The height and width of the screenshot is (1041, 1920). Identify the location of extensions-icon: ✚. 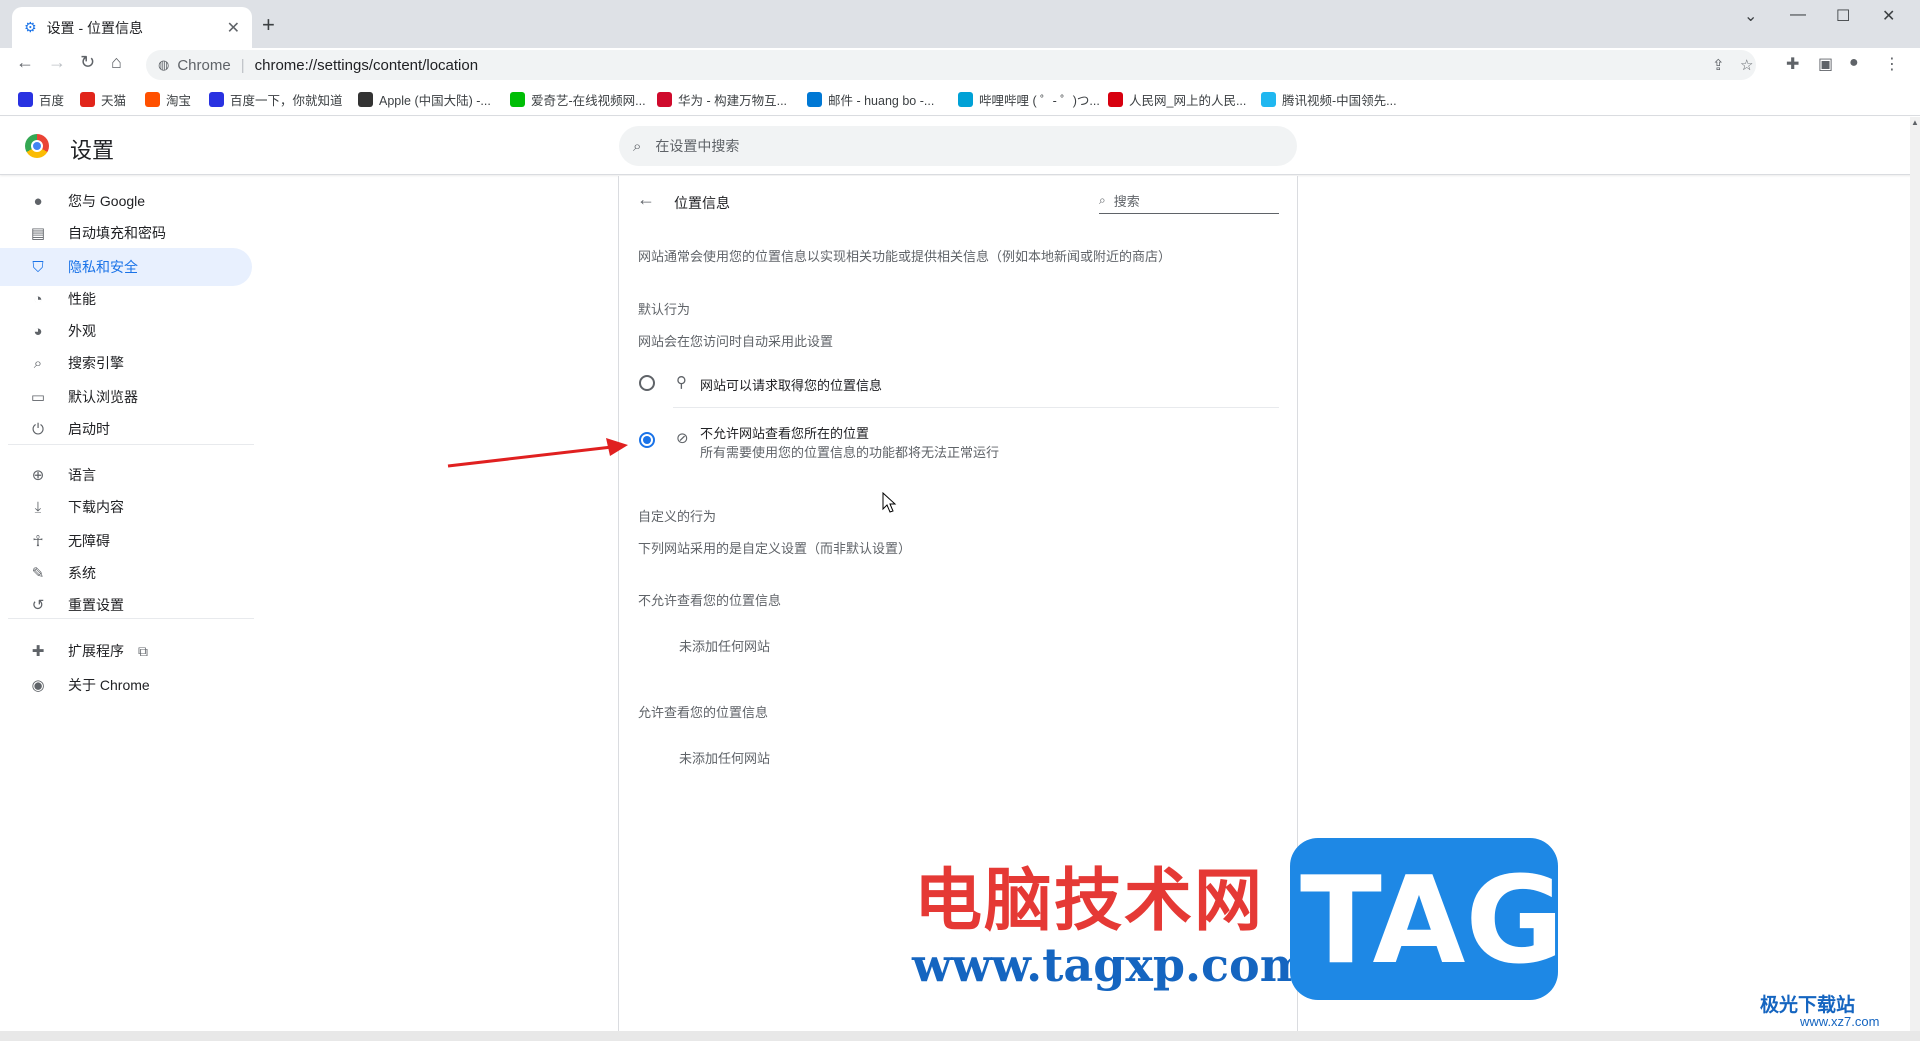
(1792, 64).